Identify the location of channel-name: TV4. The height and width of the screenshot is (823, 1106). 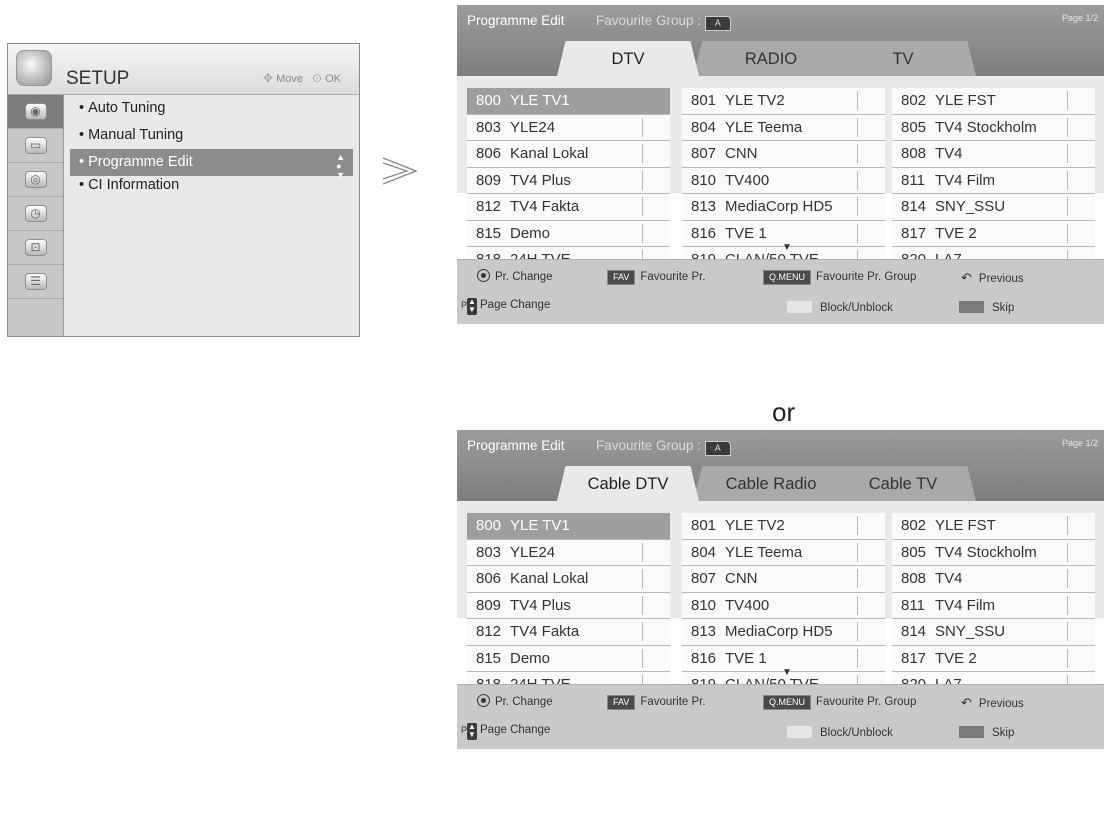
(949, 153).